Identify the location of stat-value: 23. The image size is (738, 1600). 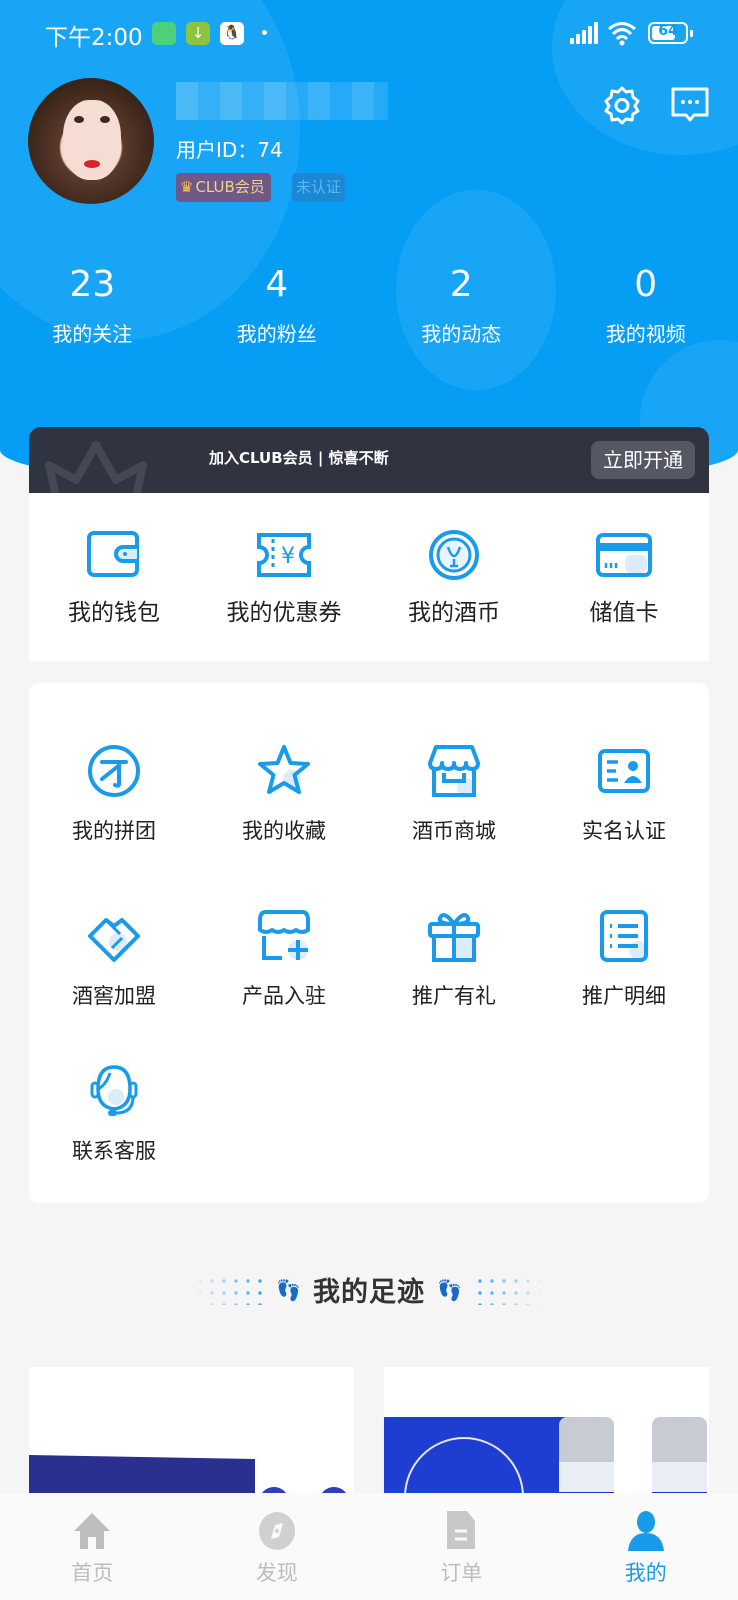
(92, 284).